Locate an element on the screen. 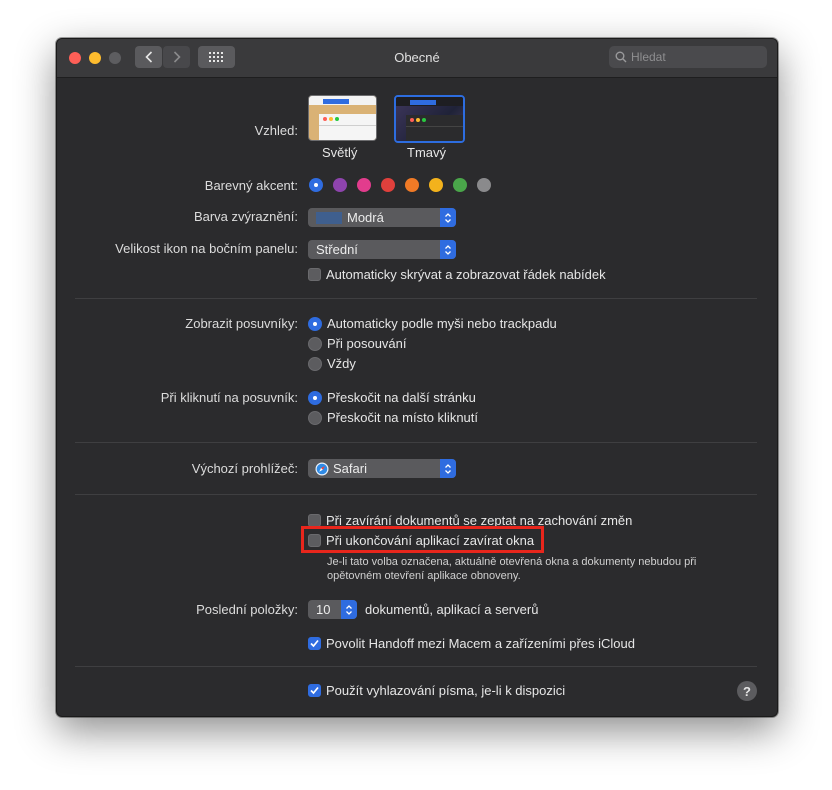  sidebar-icon-size-popup: Střední is located at coordinates (382, 249).